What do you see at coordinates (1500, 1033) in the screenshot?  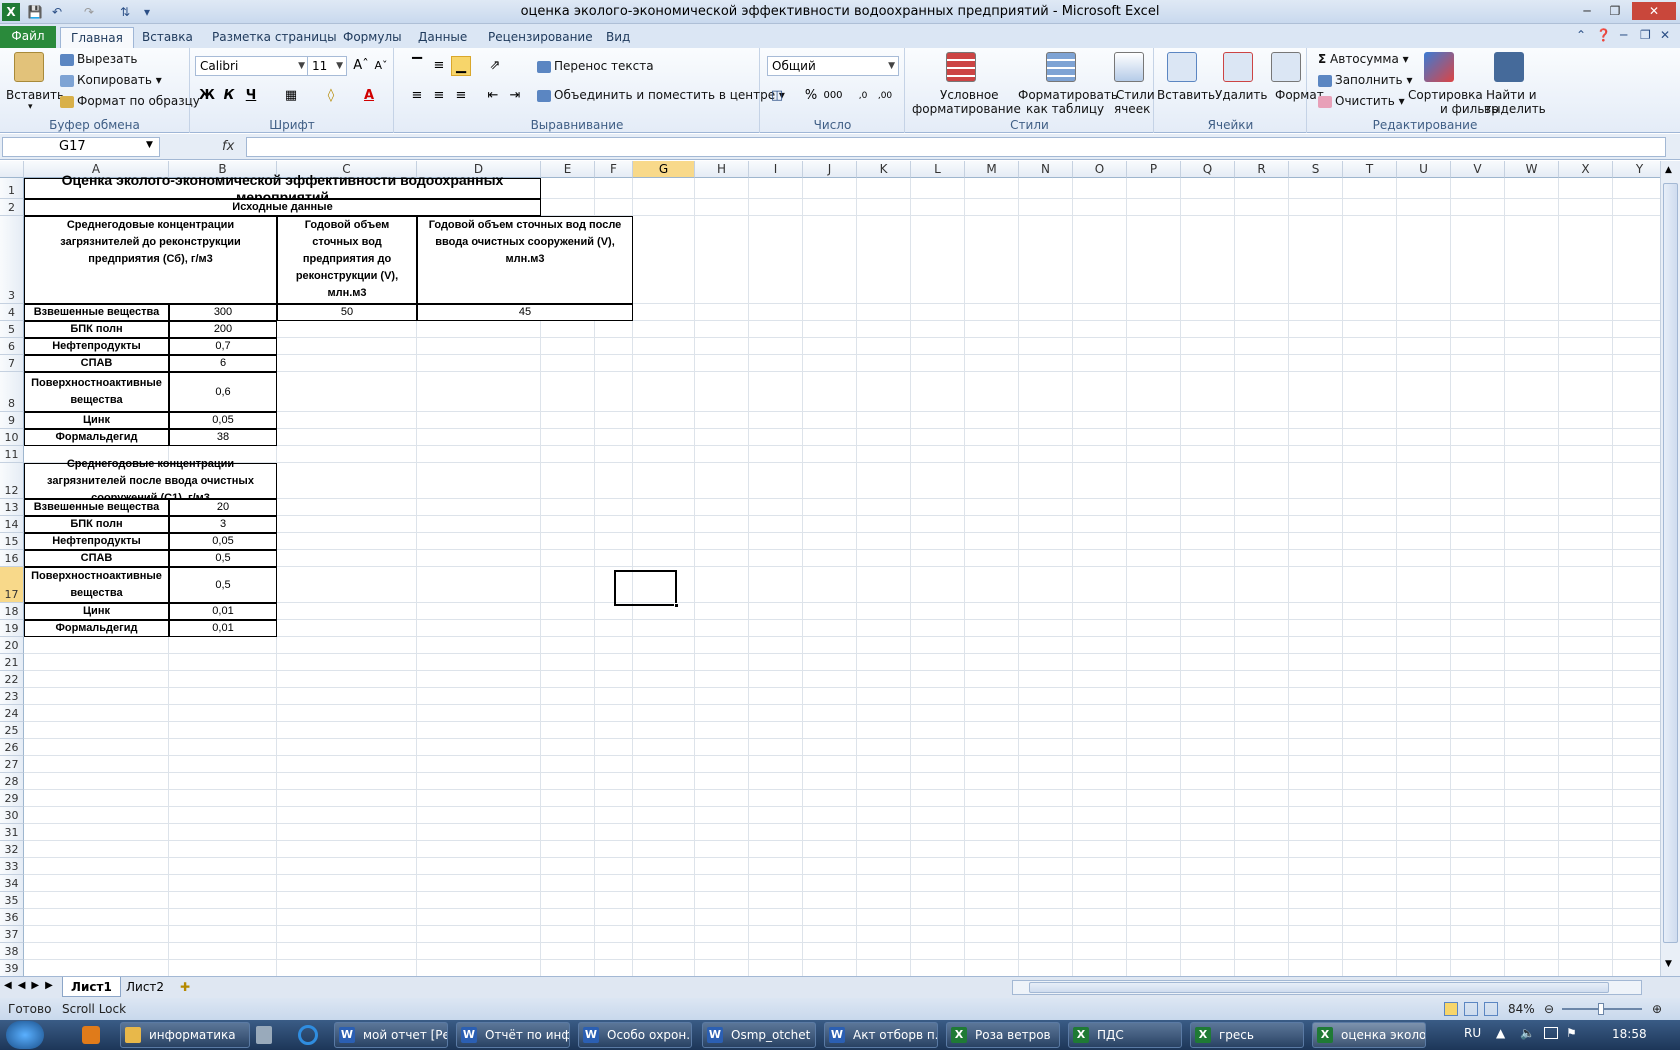 I see `tray-arrow-icon: ▲` at bounding box center [1500, 1033].